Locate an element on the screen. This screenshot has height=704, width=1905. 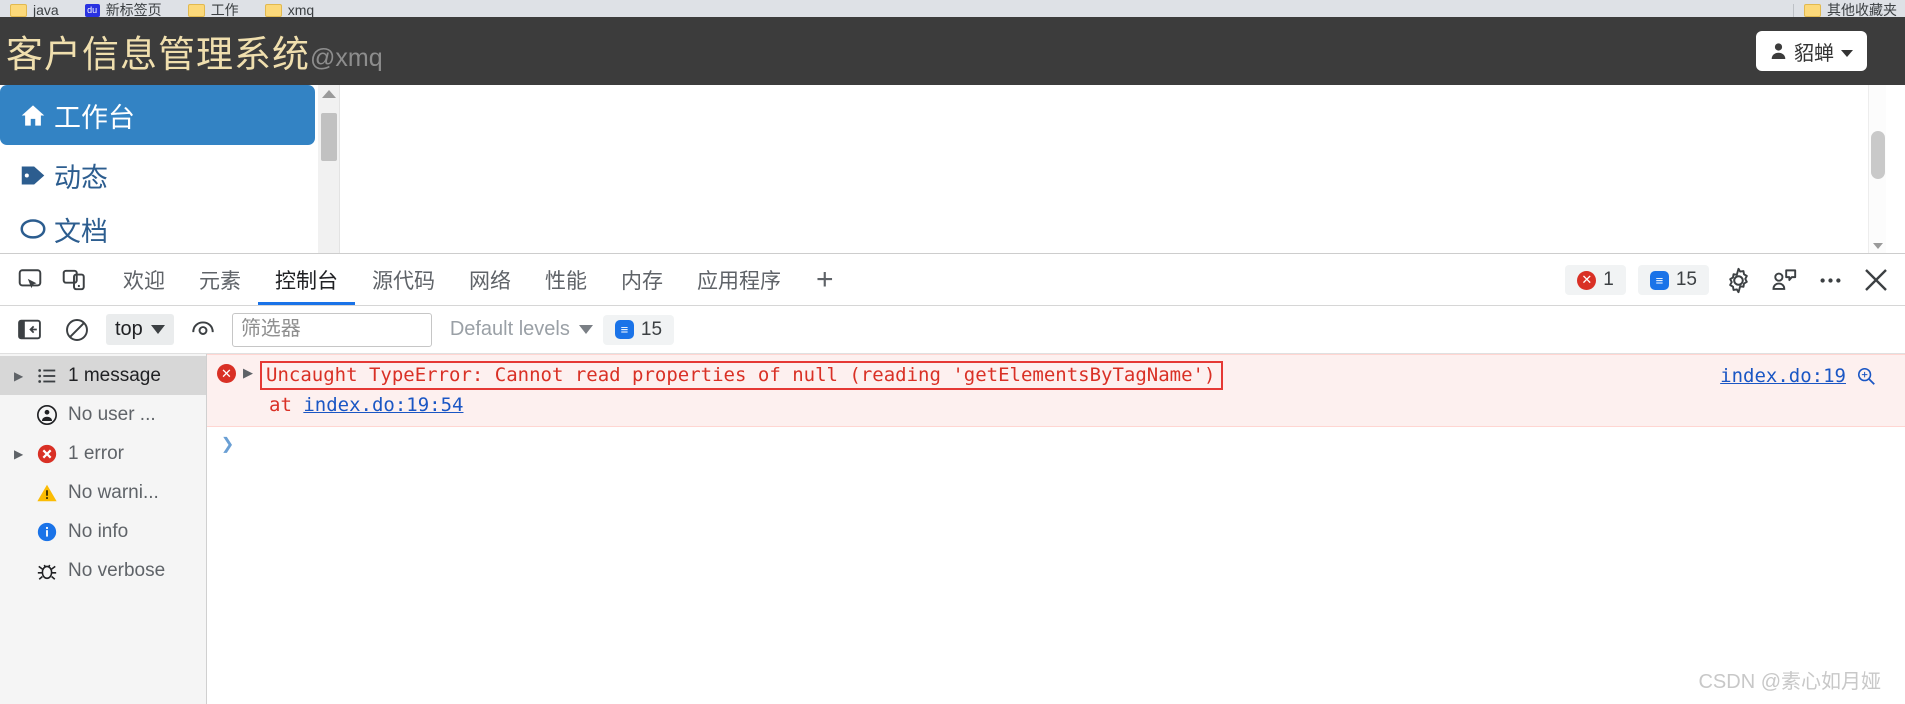
bookmark-label: java is located at coordinates (46, 9).